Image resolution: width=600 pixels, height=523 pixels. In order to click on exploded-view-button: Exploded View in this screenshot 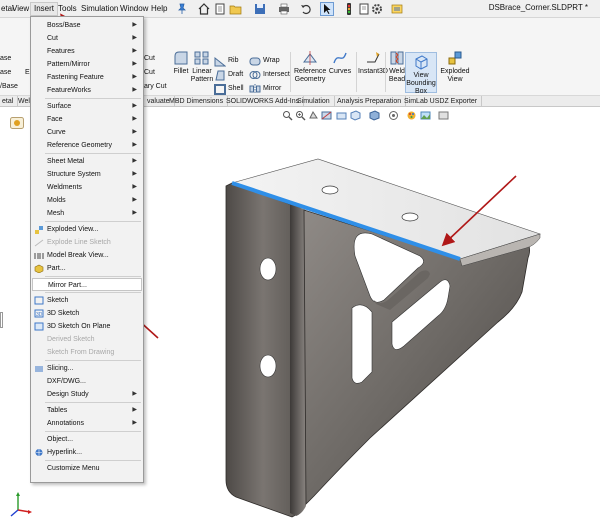, I will do `click(455, 67)`.